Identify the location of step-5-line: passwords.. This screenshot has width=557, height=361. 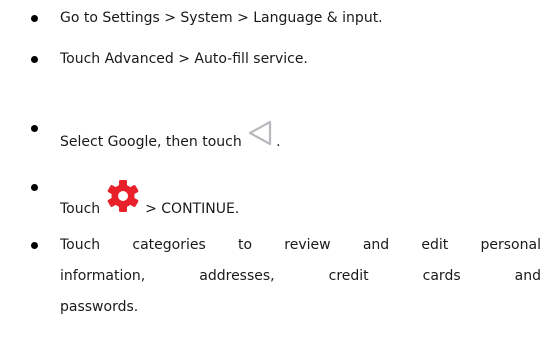
(300, 307).